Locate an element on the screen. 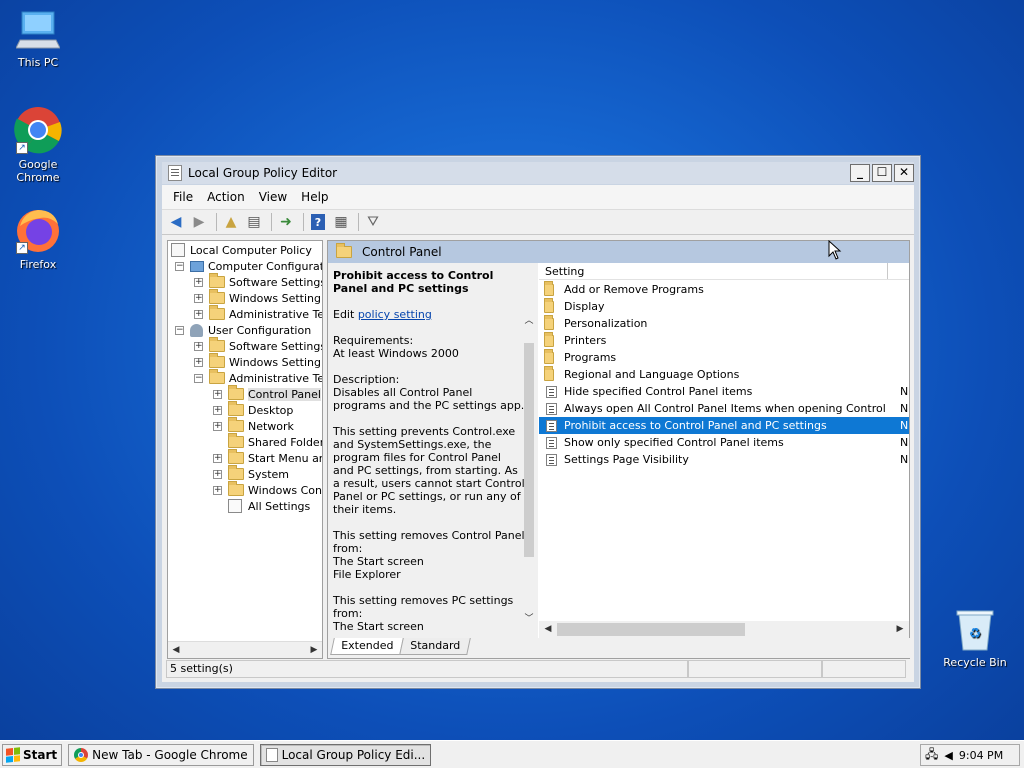  recycle-bin-icon: ♻ is located at coordinates (975, 630).